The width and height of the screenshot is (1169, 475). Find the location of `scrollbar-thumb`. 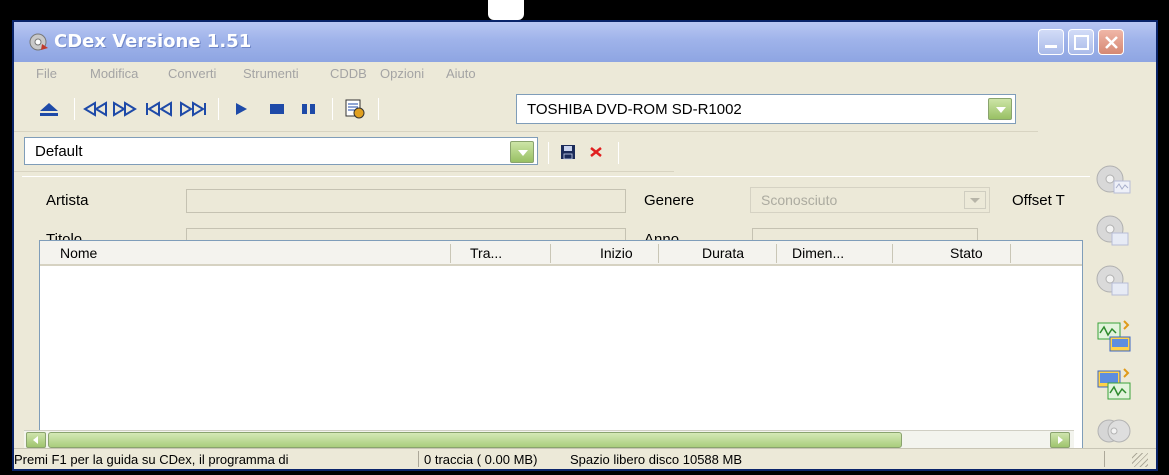

scrollbar-thumb is located at coordinates (475, 440).